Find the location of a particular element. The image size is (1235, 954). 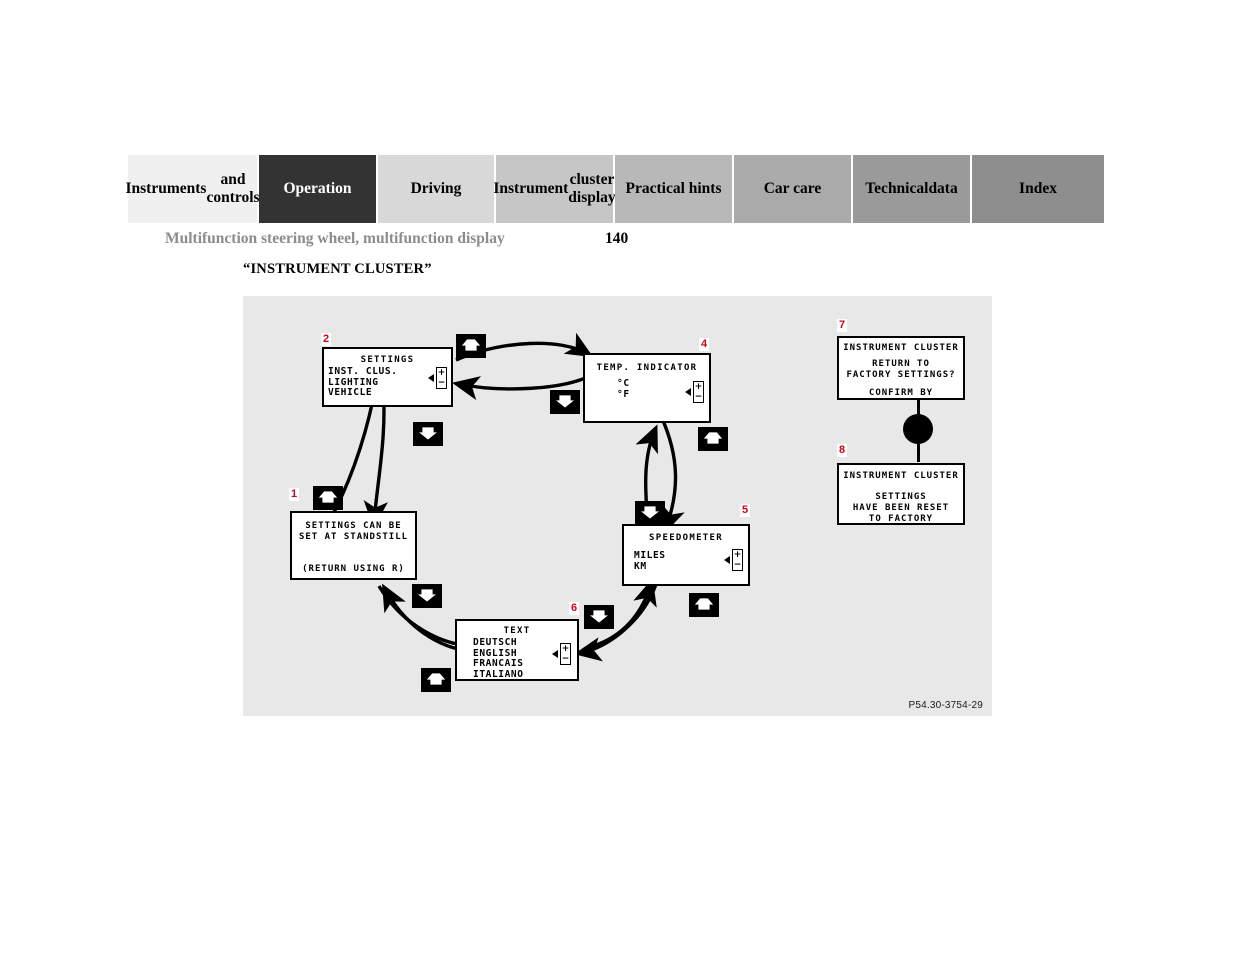

button-up-right is located at coordinates (713, 439).